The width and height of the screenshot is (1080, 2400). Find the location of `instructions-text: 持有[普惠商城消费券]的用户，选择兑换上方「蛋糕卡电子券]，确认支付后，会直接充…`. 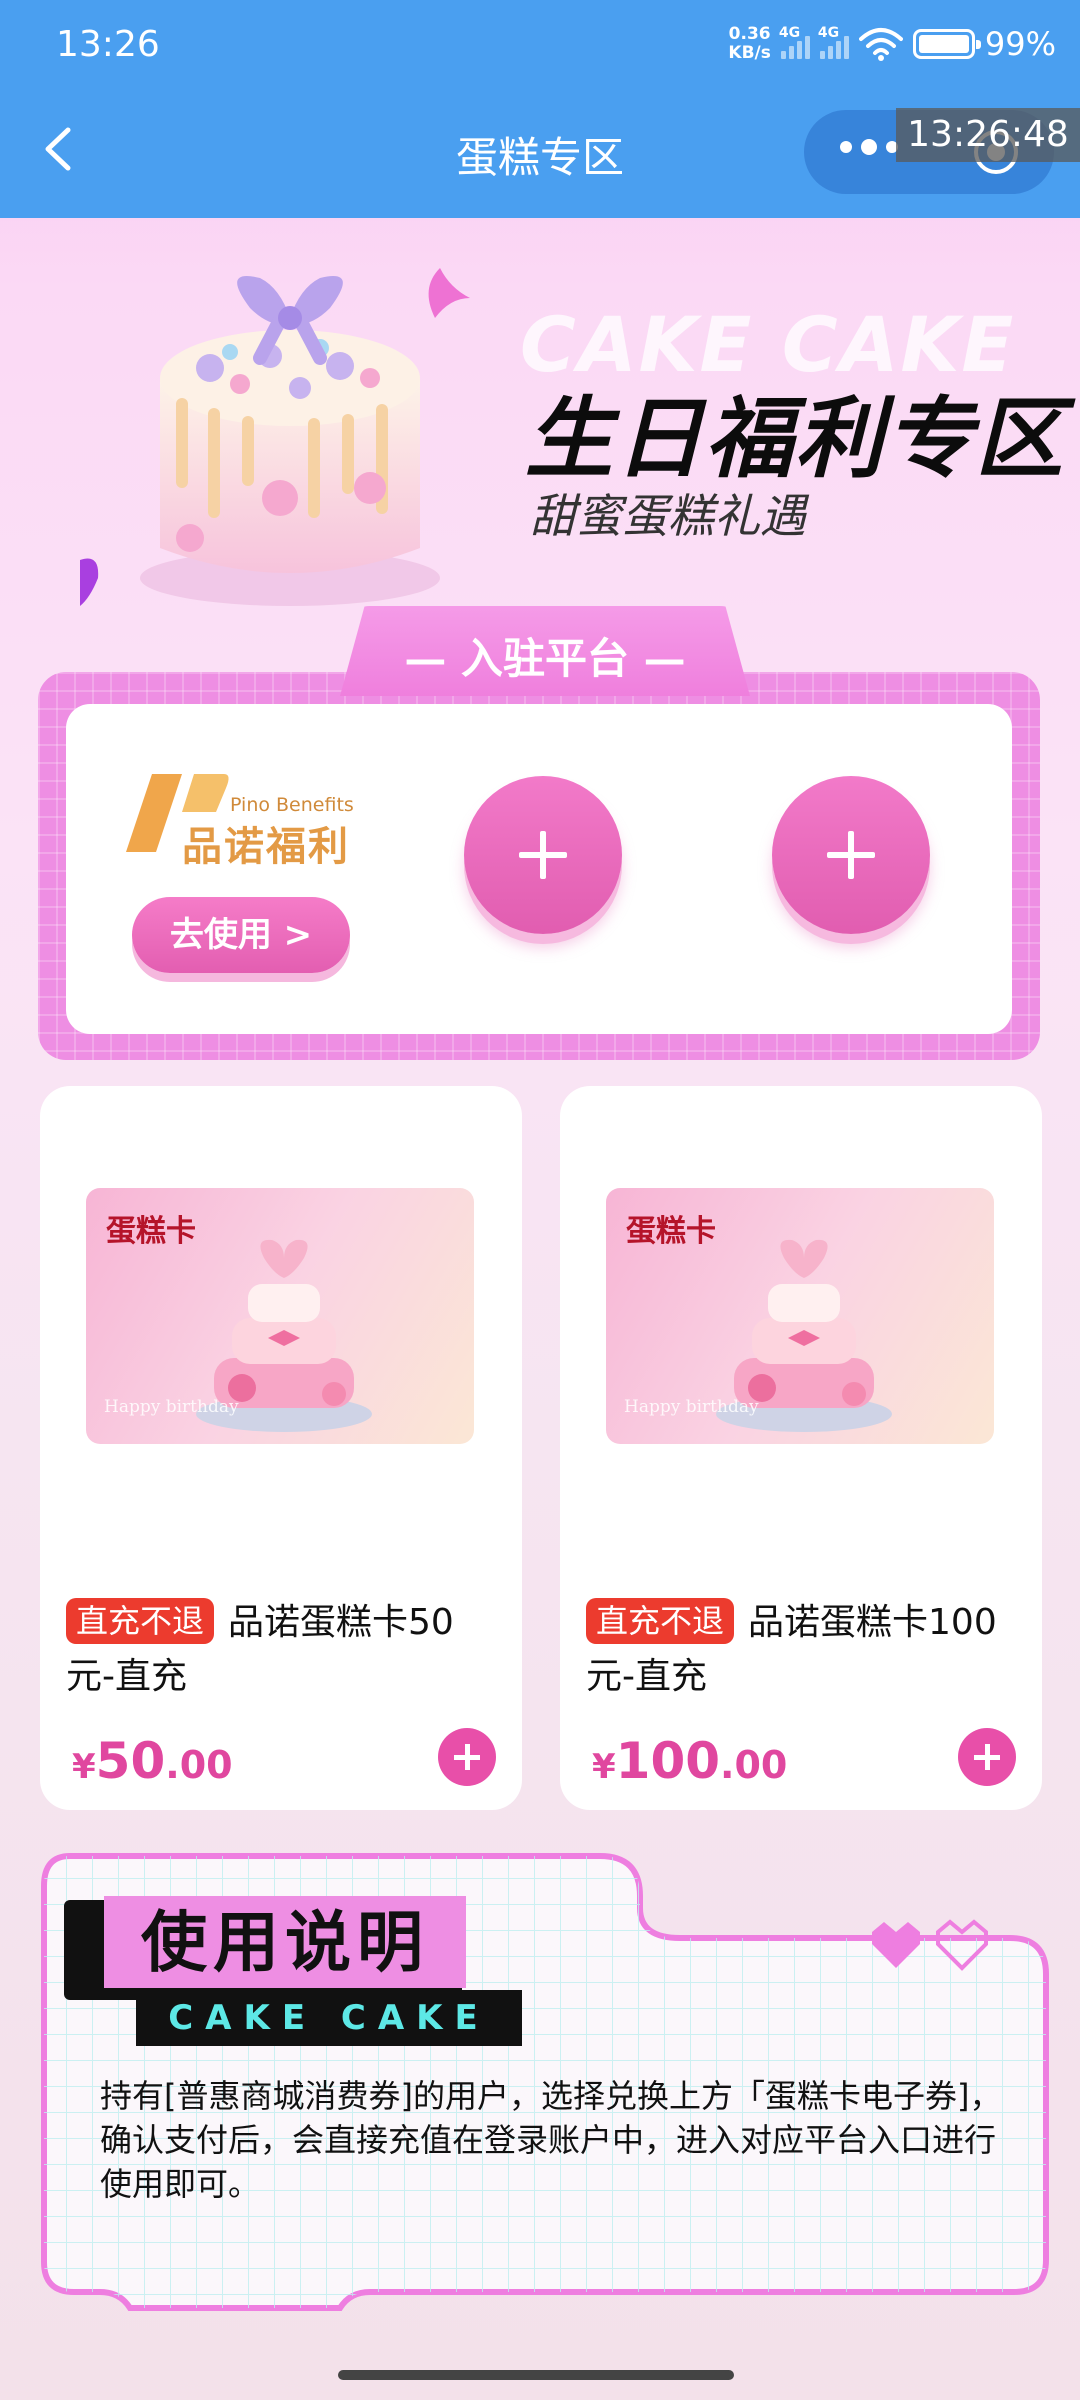

instructions-text: 持有[普惠商城消费券]的用户，选择兑换上方「蛋糕卡电子券]，确认支付后，会直接充… is located at coordinates (551, 2140).